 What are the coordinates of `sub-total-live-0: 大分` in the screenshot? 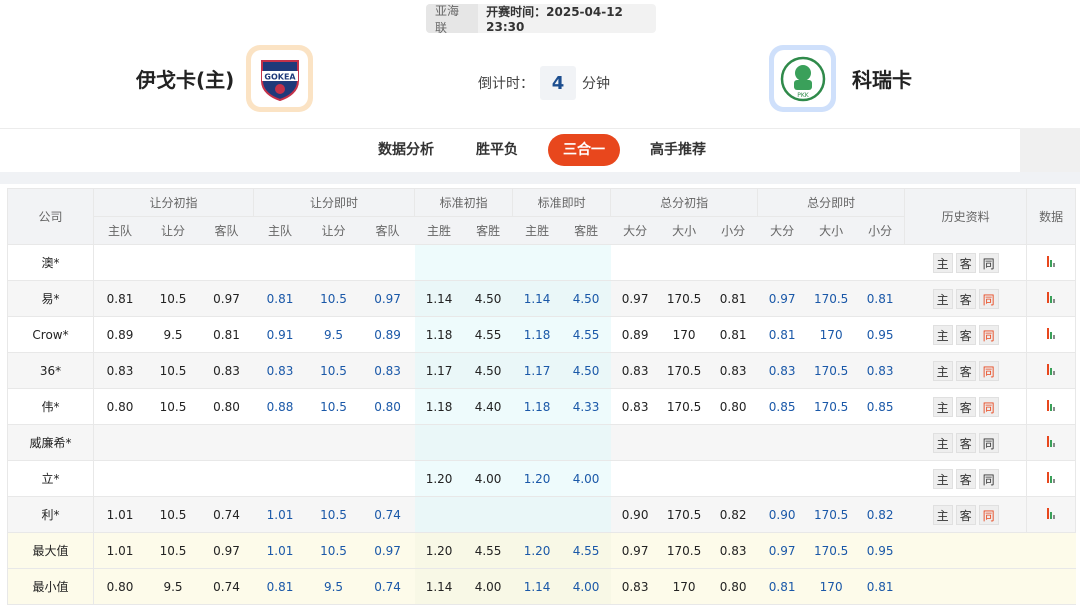 It's located at (782, 230).